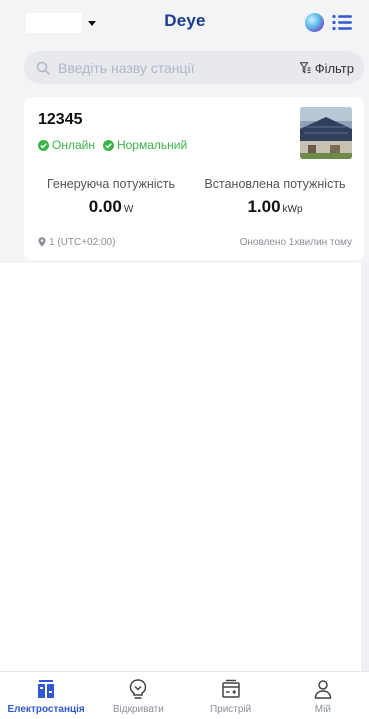 This screenshot has width=369, height=719. Describe the element at coordinates (342, 22) in the screenshot. I see `list-menu-icon` at that location.